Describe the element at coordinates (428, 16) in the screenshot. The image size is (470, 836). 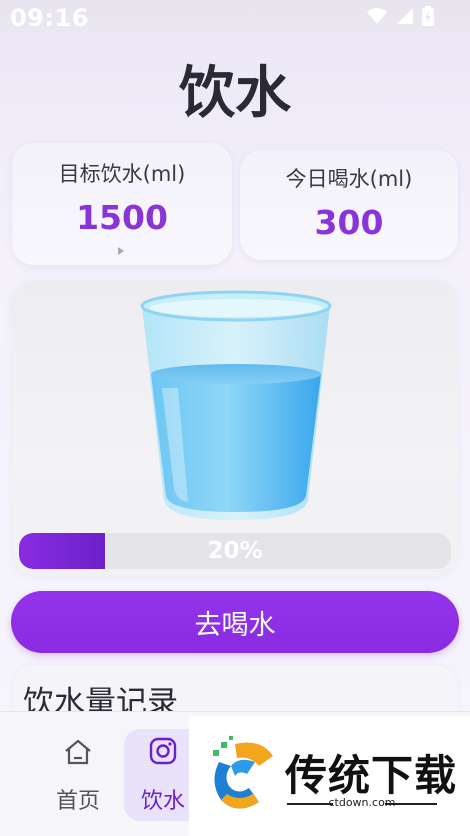
I see `battery-icon` at that location.